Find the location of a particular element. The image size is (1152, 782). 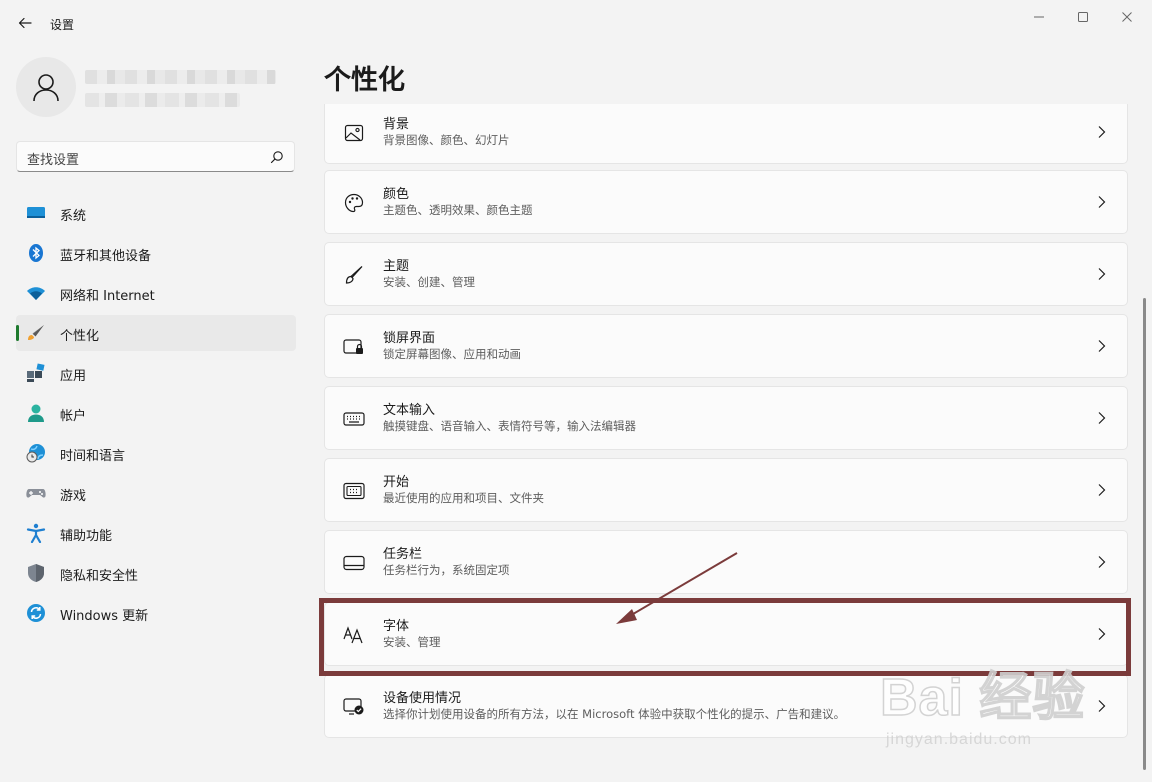

palette-icon is located at coordinates (354, 203).